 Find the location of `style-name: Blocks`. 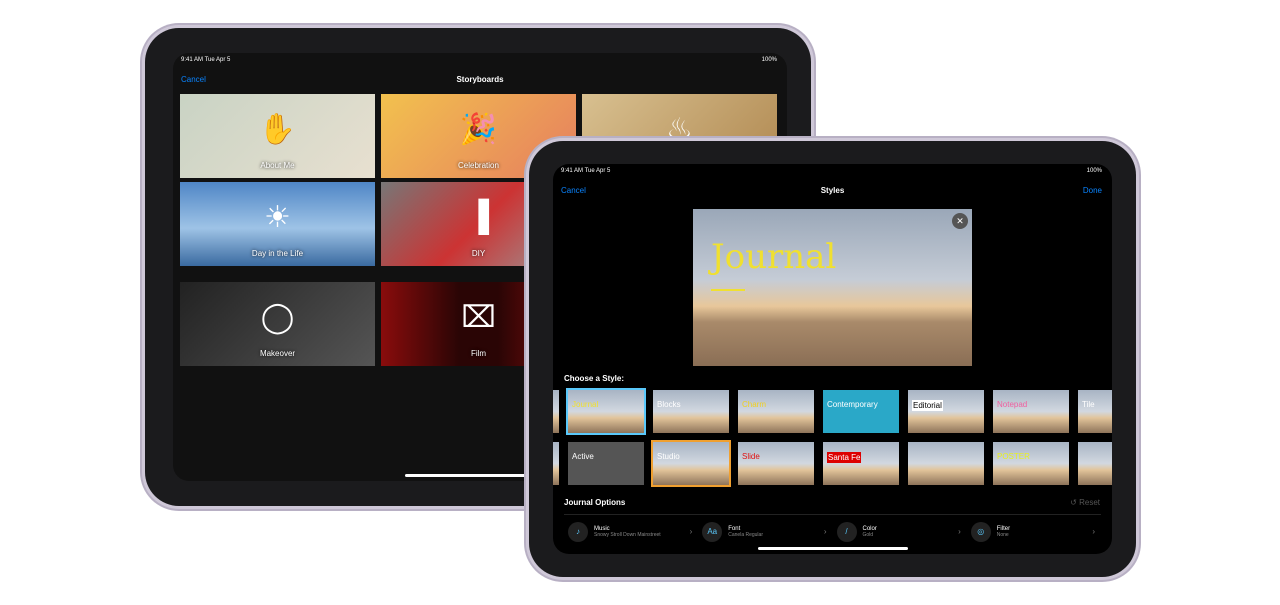

style-name: Blocks is located at coordinates (669, 404).